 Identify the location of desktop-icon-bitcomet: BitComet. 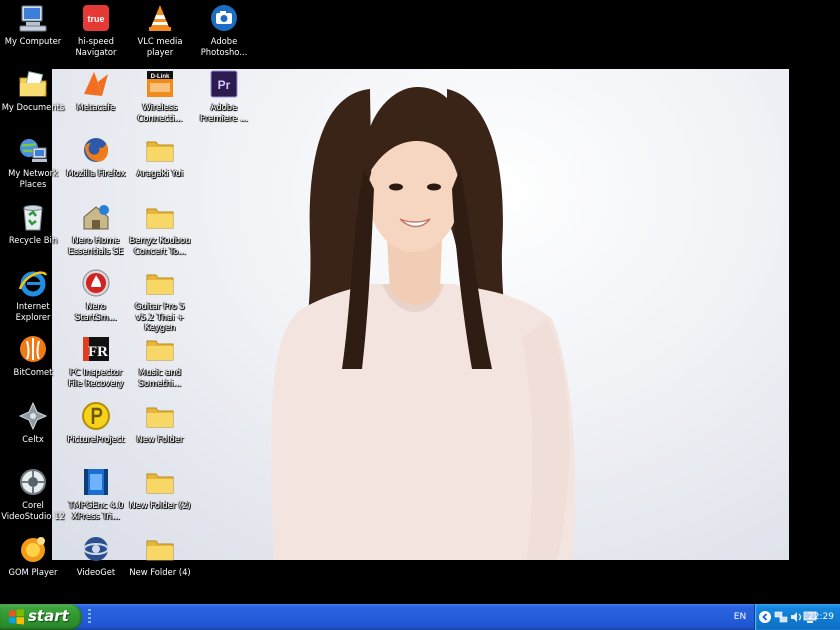
(33, 366).